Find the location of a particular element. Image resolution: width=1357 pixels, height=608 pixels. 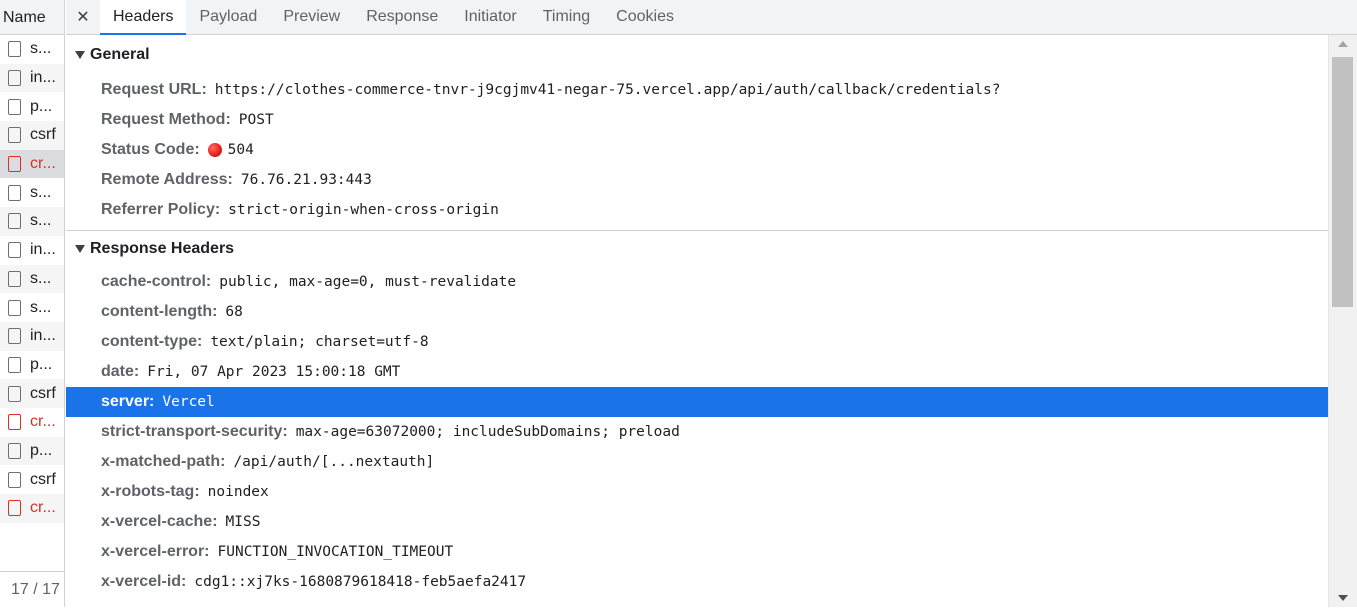

triangle-down-icon is located at coordinates (80, 249).